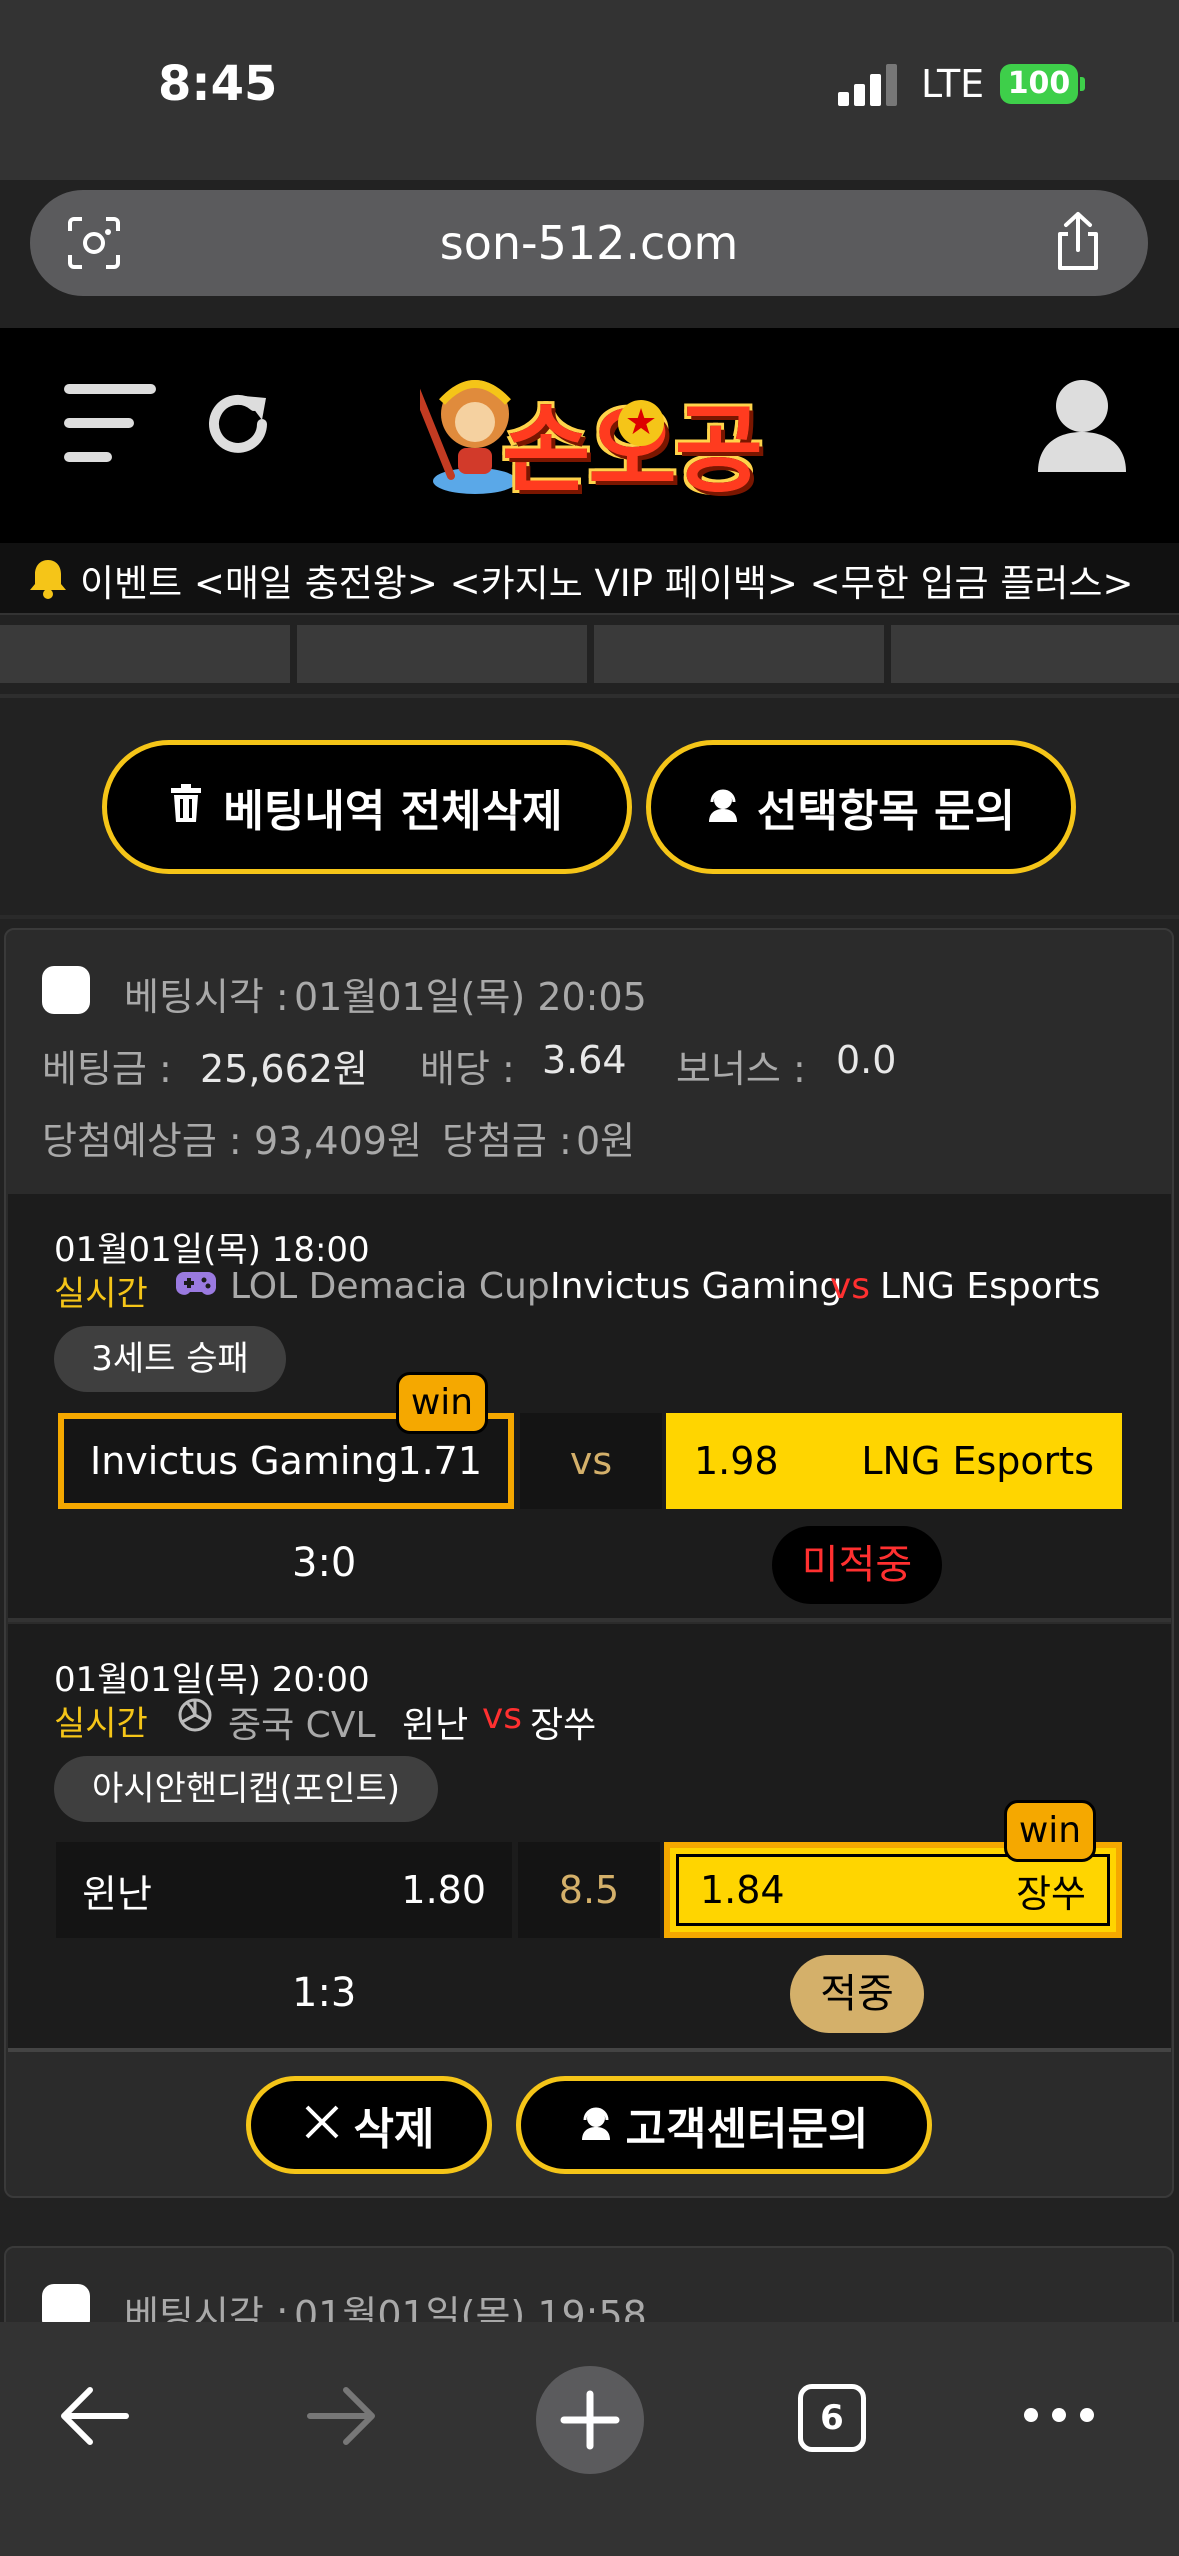 This screenshot has height=2556, width=1179. I want to click on delete-all-history-button: 베팅내역 전체삭제, so click(367, 807).